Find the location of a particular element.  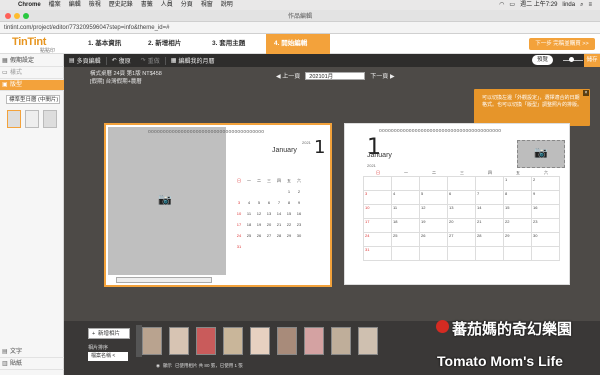

sidebar-item-sticker: ▥ 貼紙 is located at coordinates (32, 364).